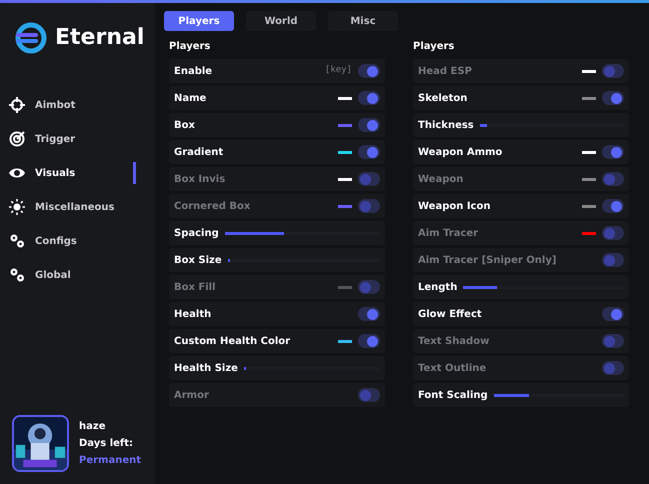 The width and height of the screenshot is (649, 484). I want to click on setting-label: Text Outline, so click(452, 369).